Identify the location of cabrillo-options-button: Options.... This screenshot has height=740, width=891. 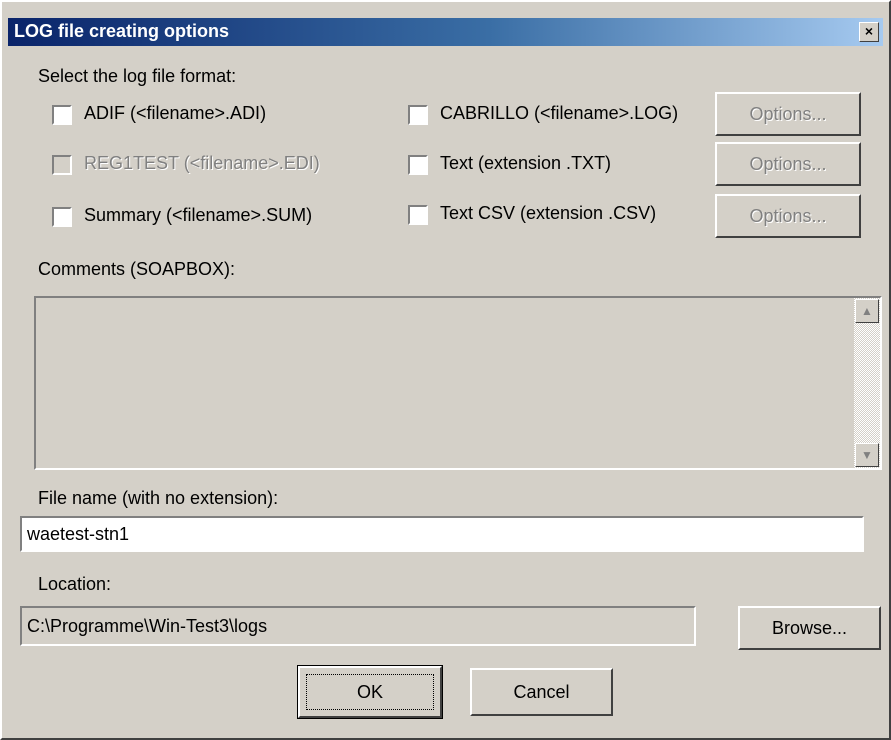
(788, 114).